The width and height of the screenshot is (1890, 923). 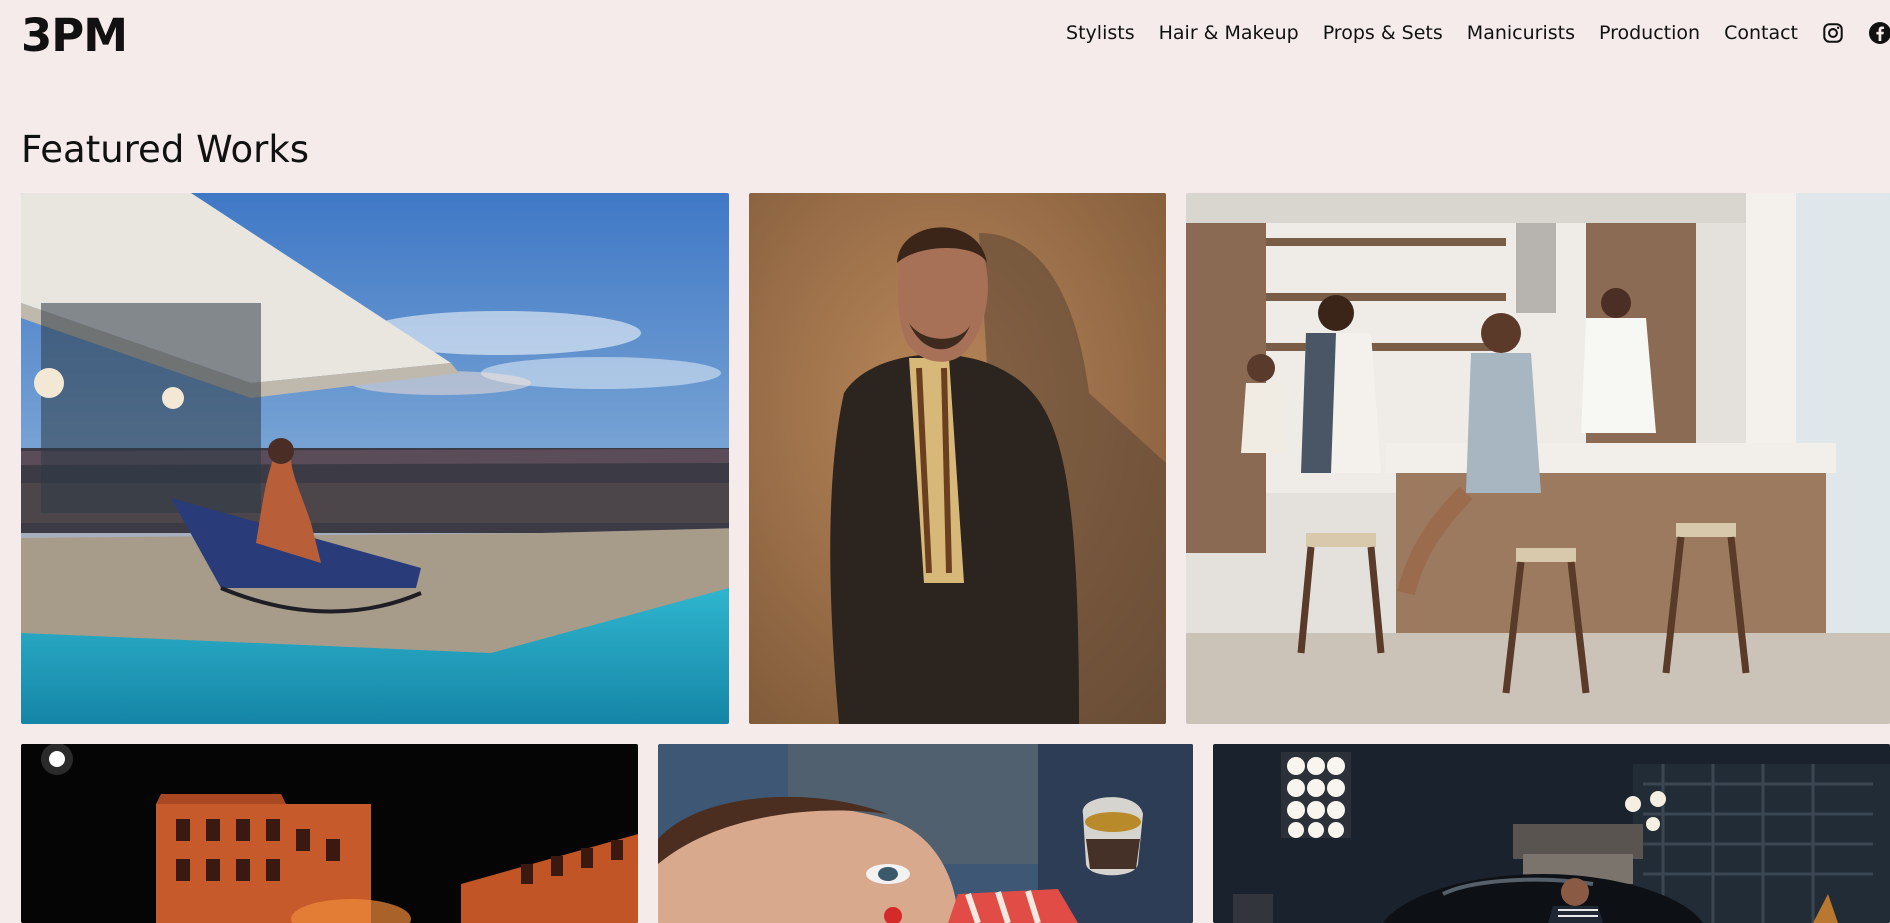 I want to click on work-tile-studio-car, so click(x=1551, y=833).